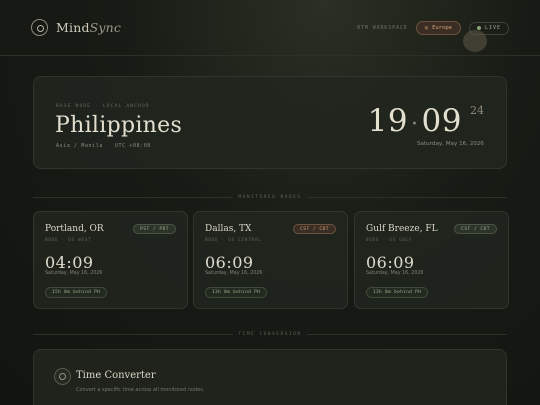 The width and height of the screenshot is (540, 405). Describe the element at coordinates (103, 146) in the screenshot. I see `base-zone-row: Asia / Manila UTC +08:00` at that location.